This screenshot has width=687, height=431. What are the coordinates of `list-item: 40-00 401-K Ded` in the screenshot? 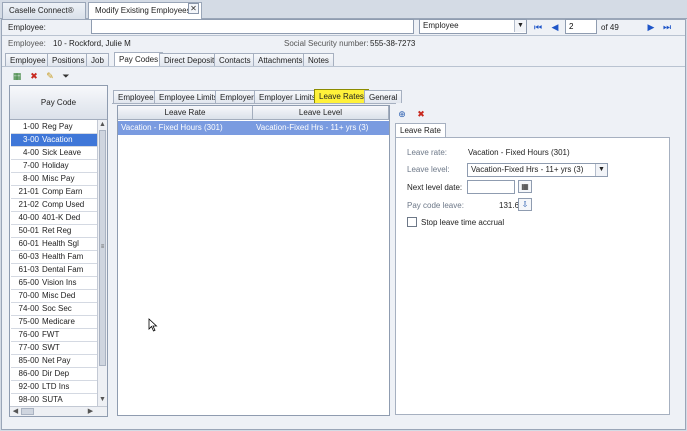 It's located at (54, 218).